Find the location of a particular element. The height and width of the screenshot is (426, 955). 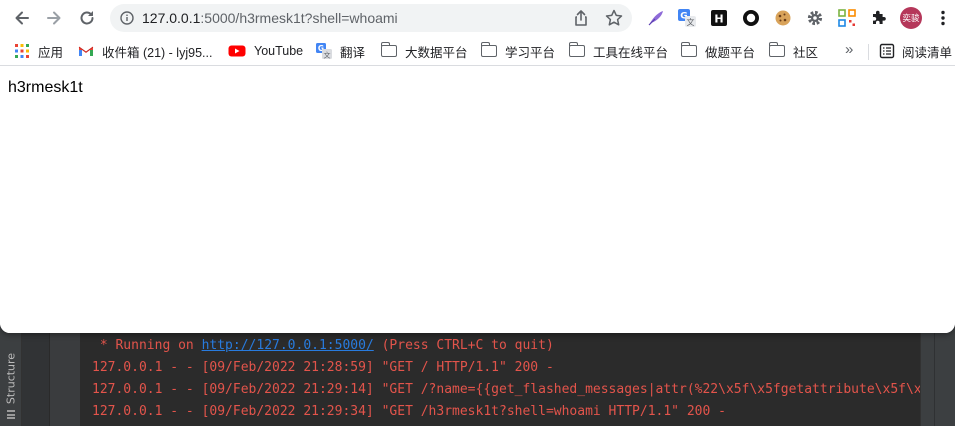

back-button is located at coordinates (22, 18).